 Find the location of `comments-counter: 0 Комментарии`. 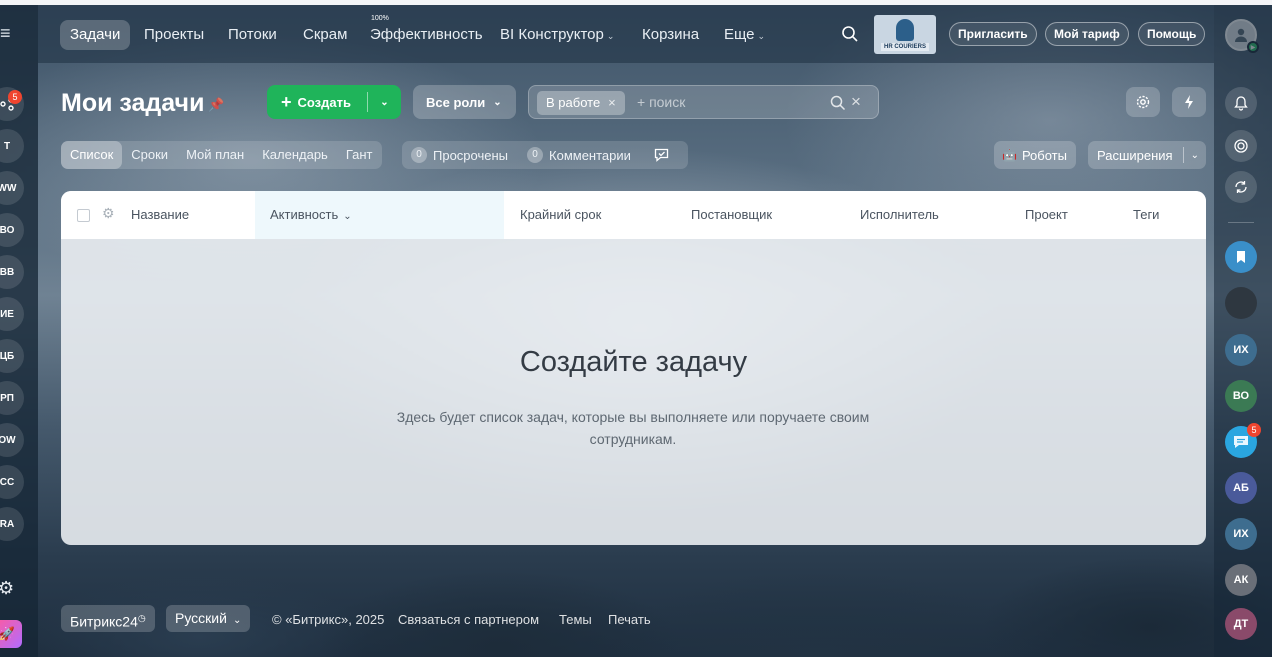

comments-counter: 0 Комментарии is located at coordinates (579, 155).